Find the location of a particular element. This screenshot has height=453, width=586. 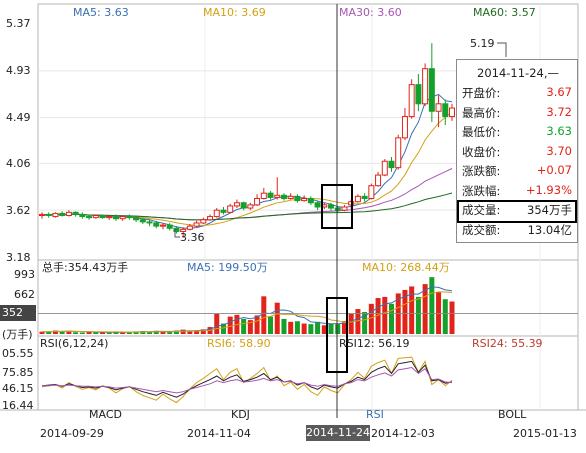

date-tick: 2015-01-13 is located at coordinates (545, 433).